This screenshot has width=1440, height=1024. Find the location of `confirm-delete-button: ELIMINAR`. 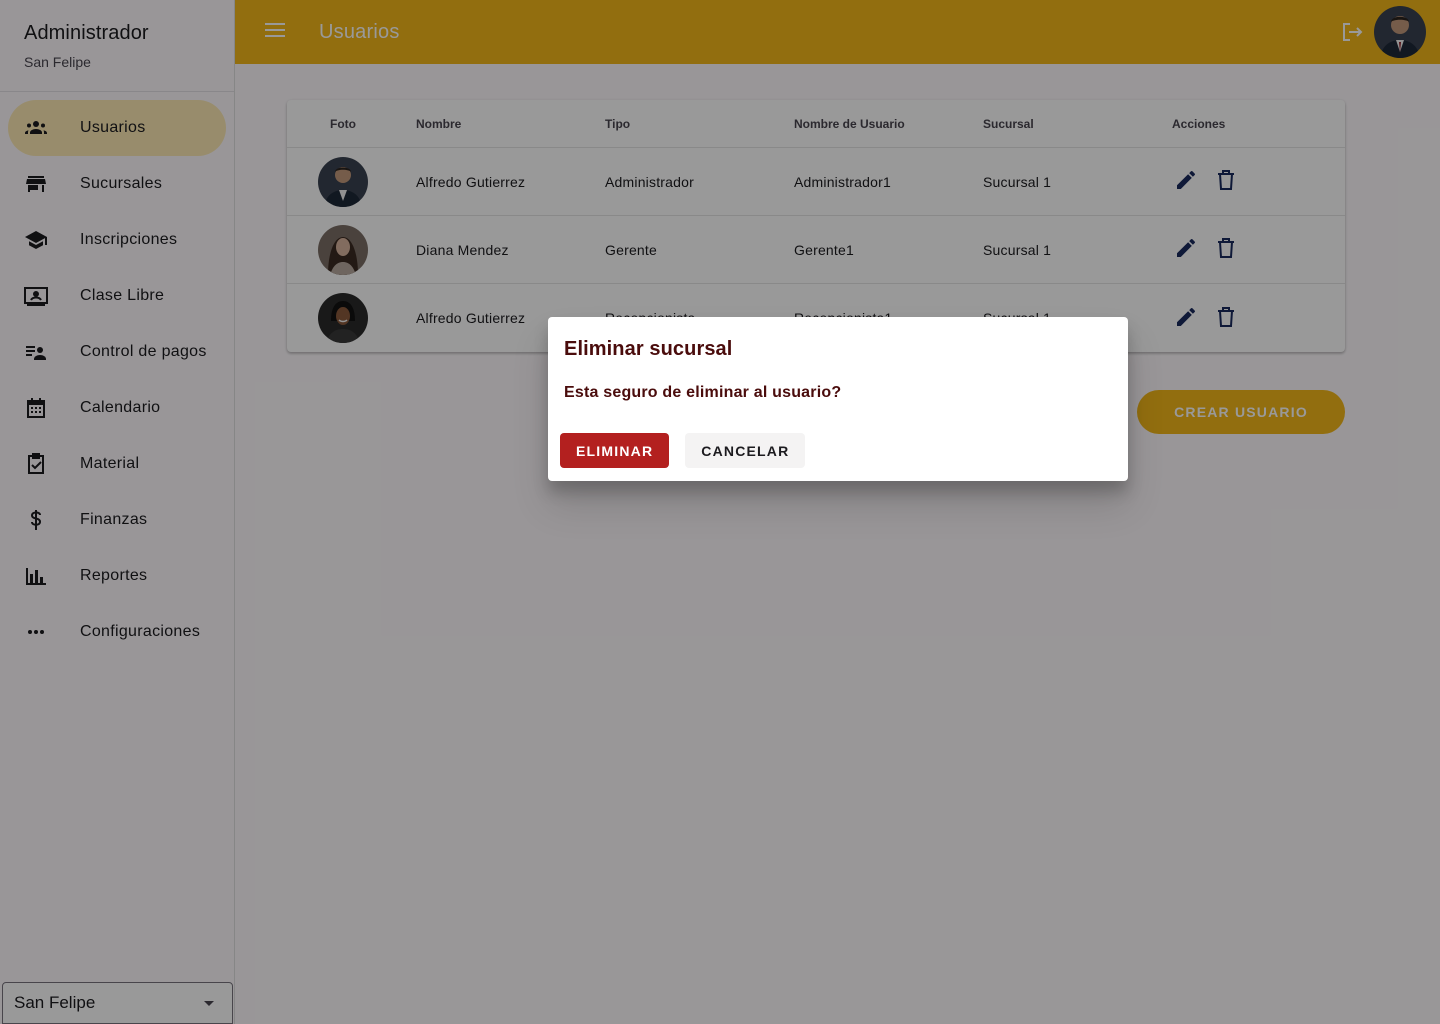

confirm-delete-button: ELIMINAR is located at coordinates (615, 450).